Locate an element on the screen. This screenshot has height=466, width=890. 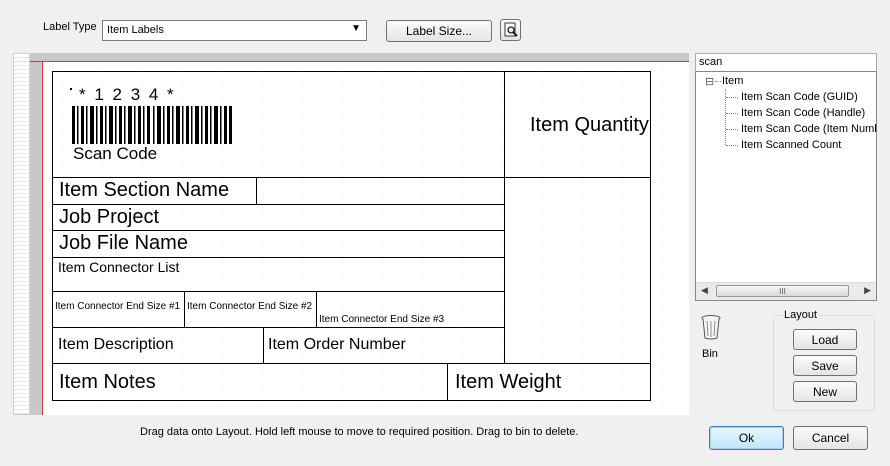
trash-bin-icon is located at coordinates (711, 327).